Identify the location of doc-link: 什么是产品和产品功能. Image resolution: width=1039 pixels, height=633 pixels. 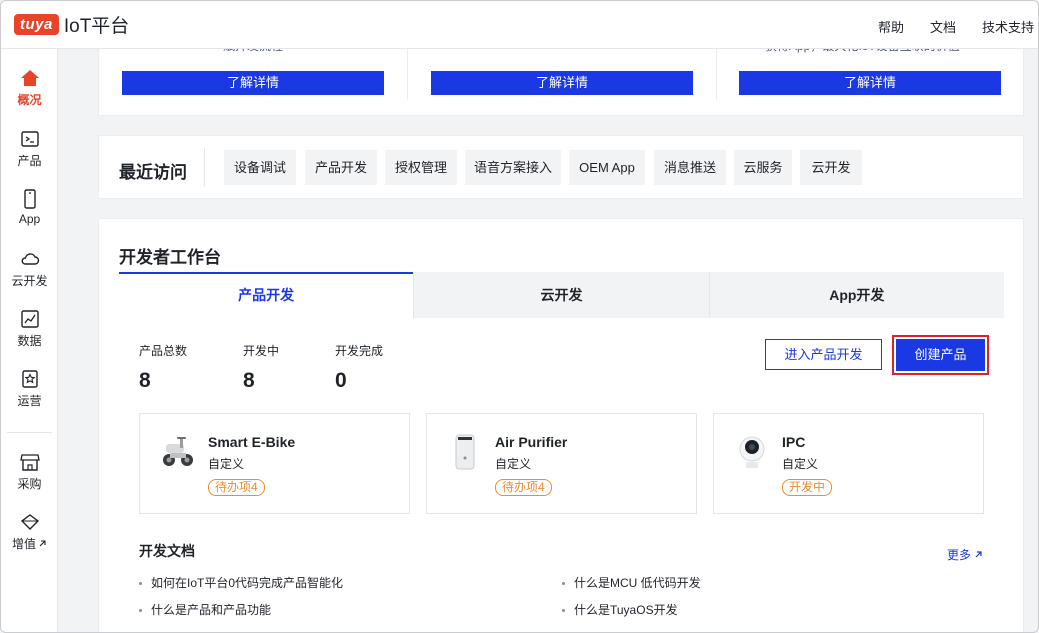
(205, 609).